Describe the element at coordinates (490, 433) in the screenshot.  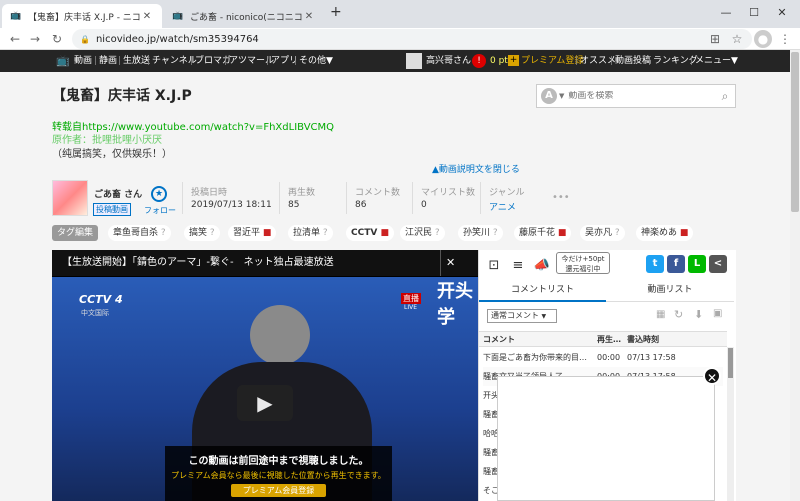
I see `comment-row: 哈哈` at that location.